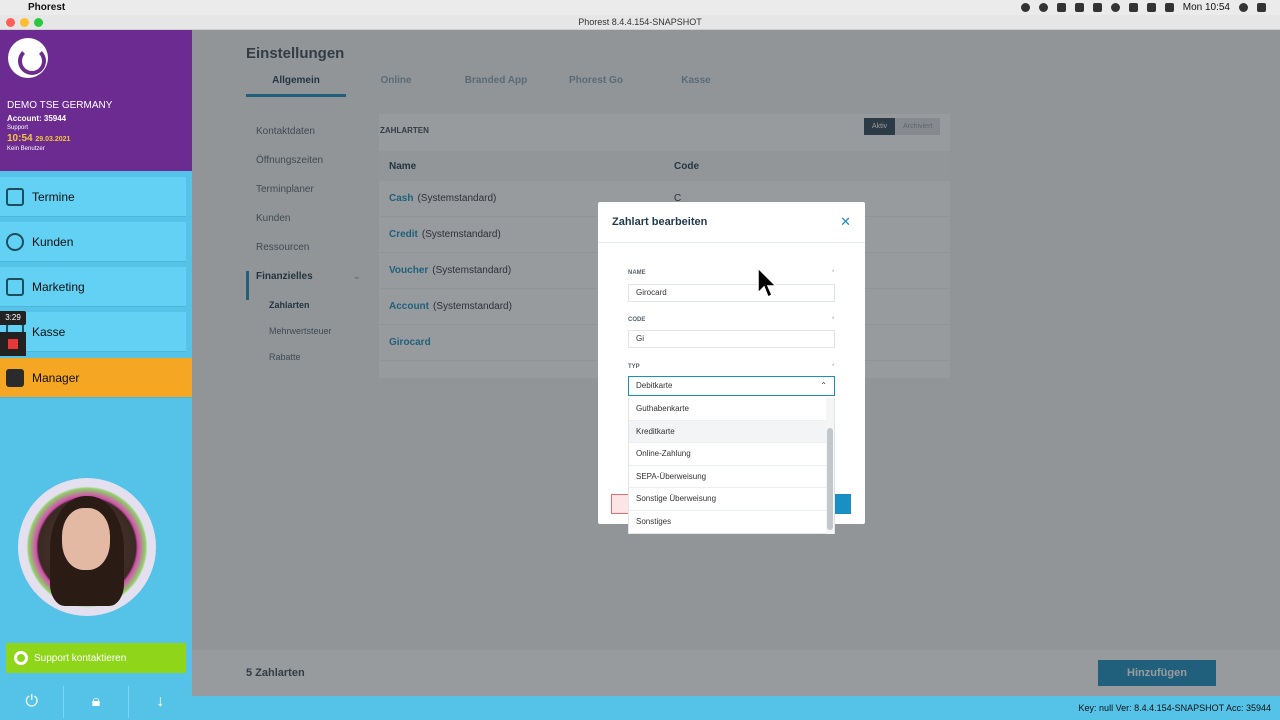 This screenshot has width=1280, height=720. Describe the element at coordinates (21, 658) in the screenshot. I see `lifebuoy-icon` at that location.